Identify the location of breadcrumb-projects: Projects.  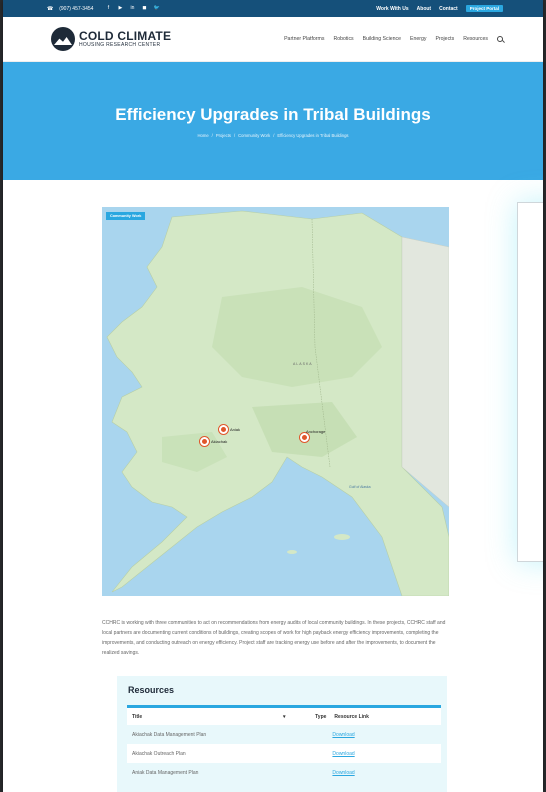
(223, 135).